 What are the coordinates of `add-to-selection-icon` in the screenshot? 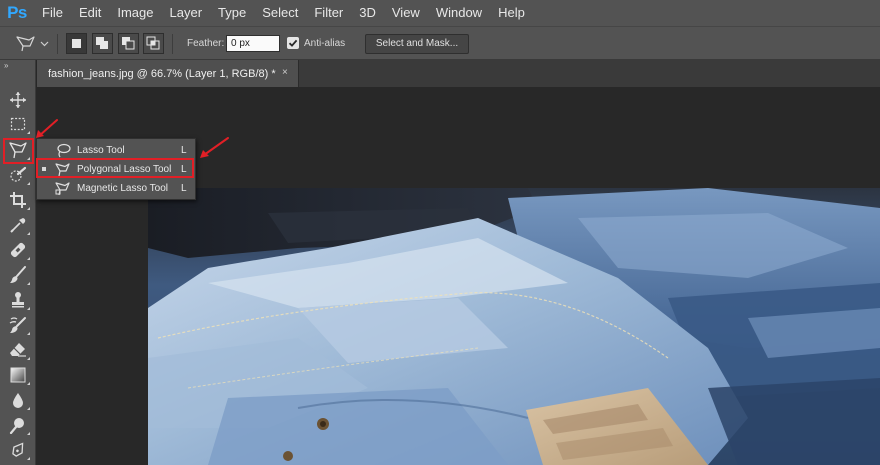 It's located at (102, 43).